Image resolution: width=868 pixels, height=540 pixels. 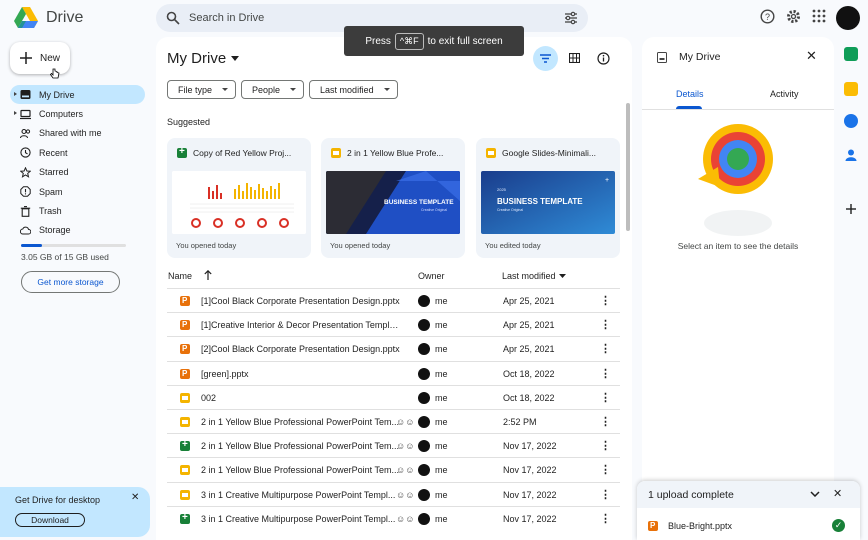 What do you see at coordinates (628, 167) in the screenshot?
I see `scrollbar` at bounding box center [628, 167].